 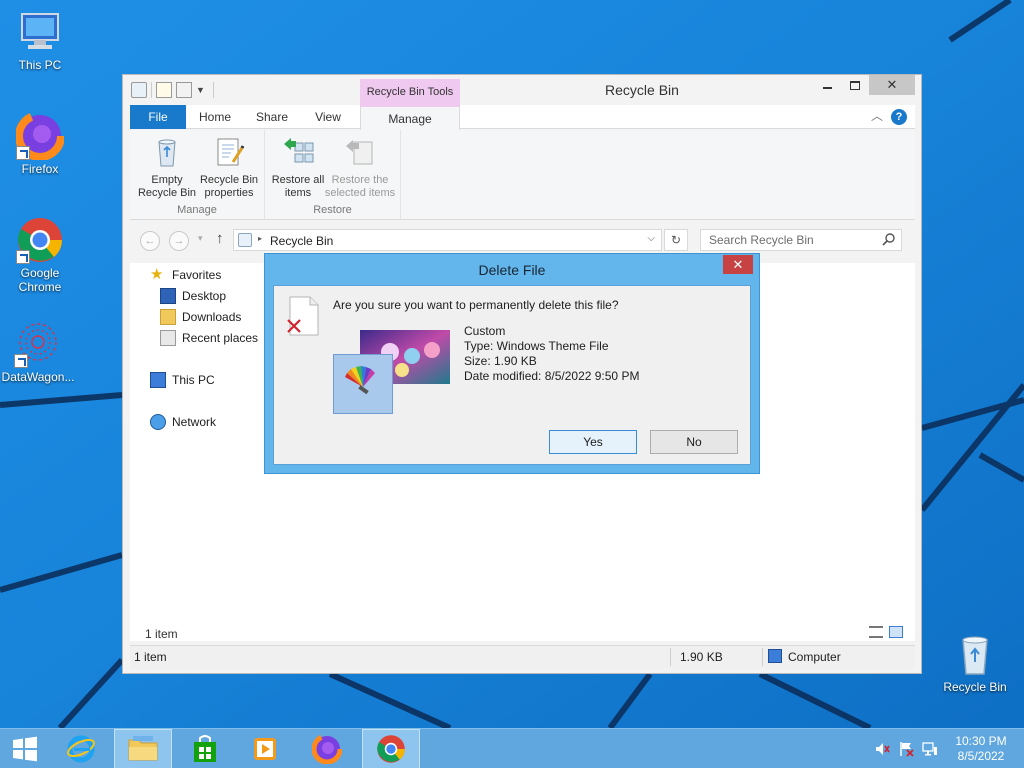 I want to click on back-button: ←, so click(x=150, y=241).